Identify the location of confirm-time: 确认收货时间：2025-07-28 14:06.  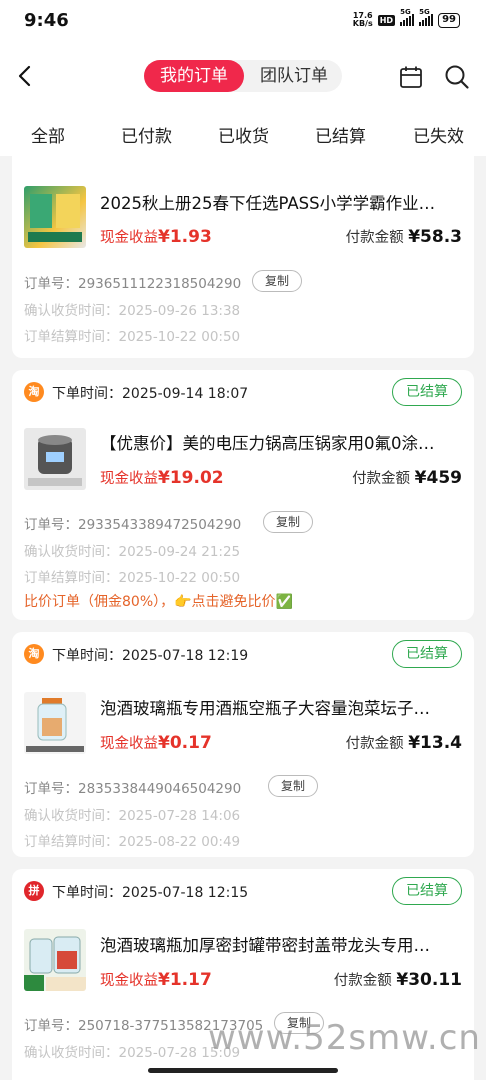
(132, 816).